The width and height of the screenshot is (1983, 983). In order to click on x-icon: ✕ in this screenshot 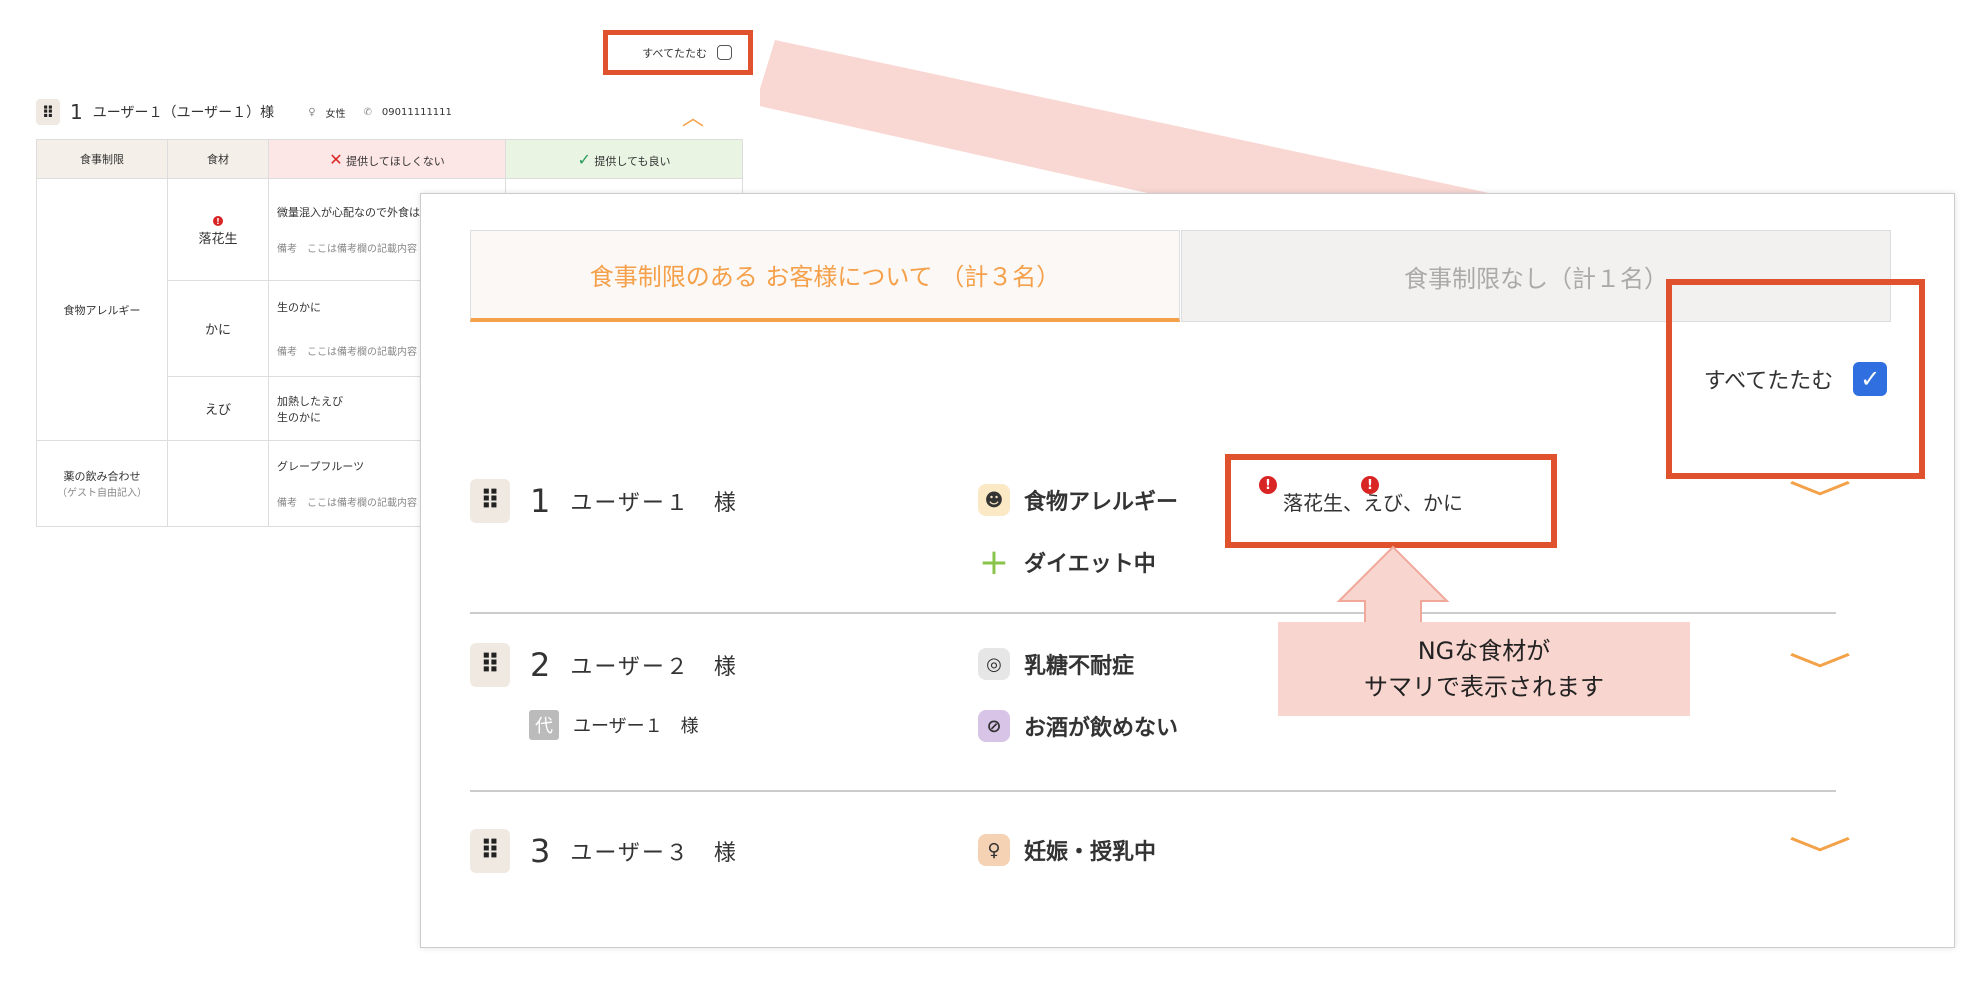, I will do `click(336, 159)`.